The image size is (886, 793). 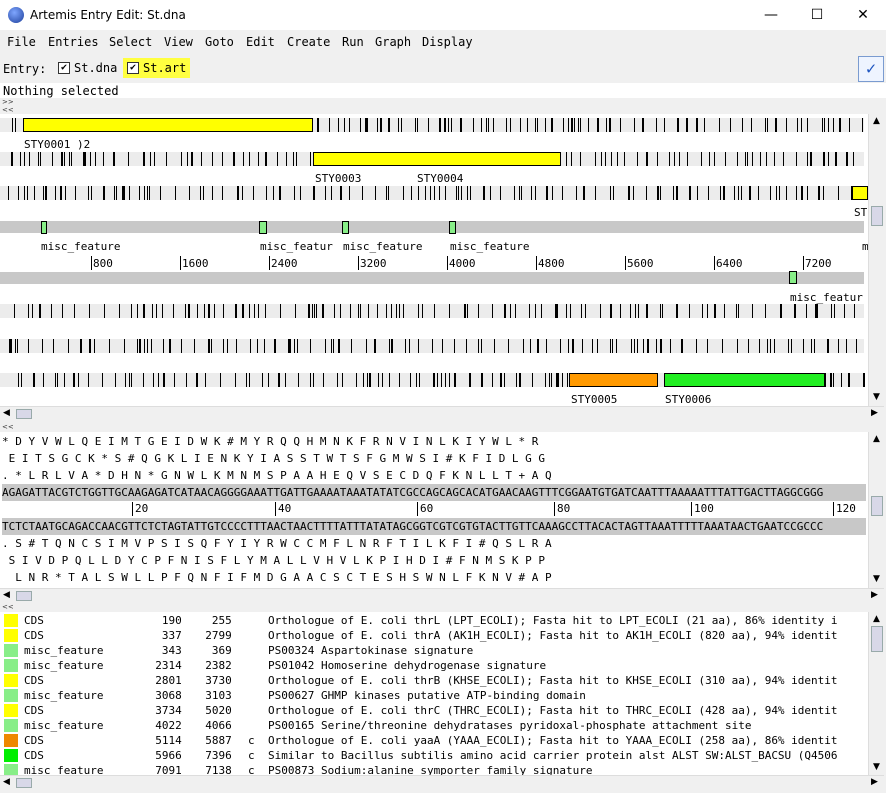 What do you see at coordinates (871, 69) in the screenshot?
I see `ok-button: ✓` at bounding box center [871, 69].